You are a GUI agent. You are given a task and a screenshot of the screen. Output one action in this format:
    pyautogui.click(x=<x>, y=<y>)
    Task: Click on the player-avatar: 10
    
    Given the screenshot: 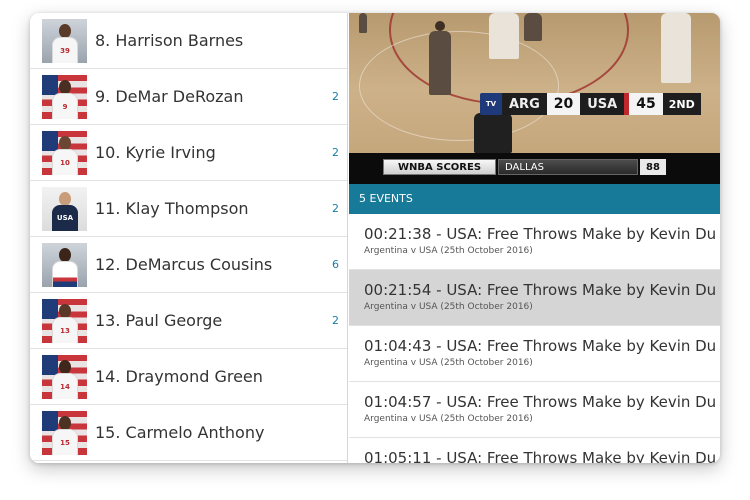 What is the action you would take?
    pyautogui.click(x=64, y=153)
    